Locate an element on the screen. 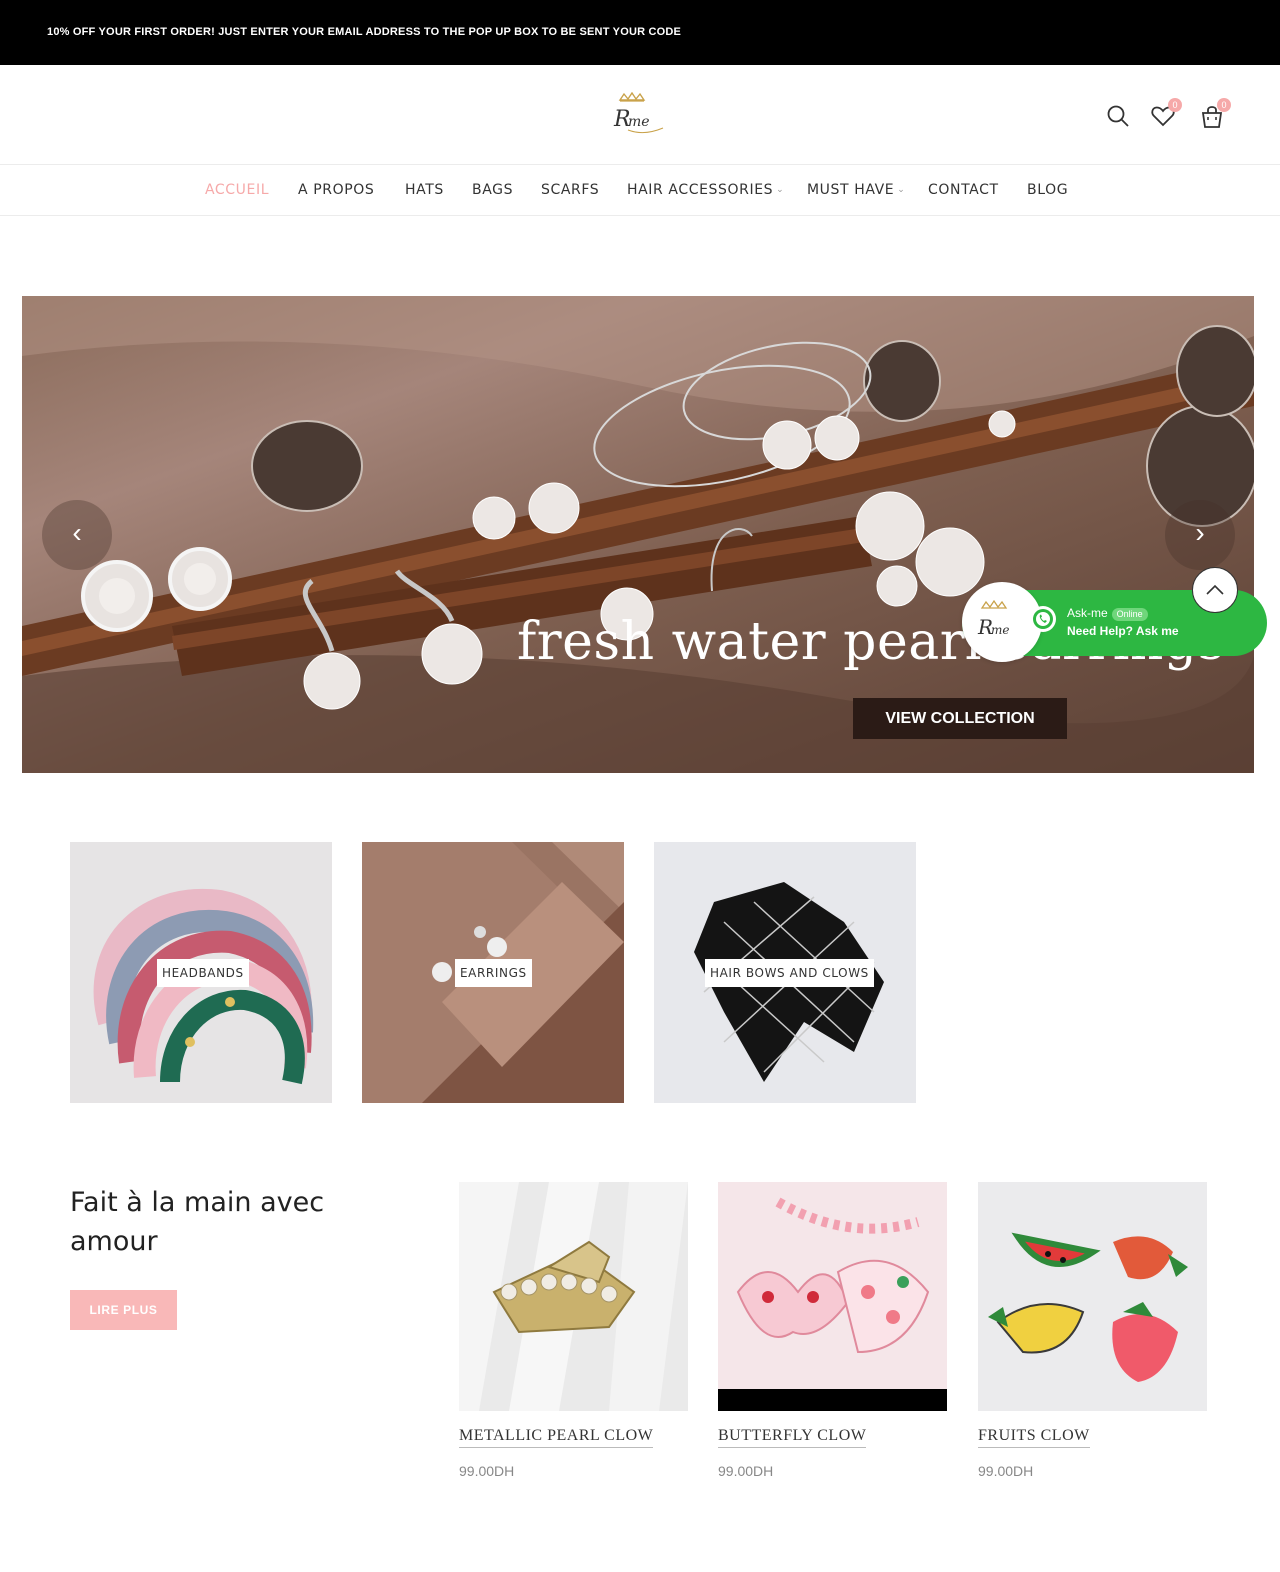 This screenshot has height=1572, width=1280. category-tile-hair-bows-and-clows: HAIR BOWS AND CLOWS is located at coordinates (785, 972).